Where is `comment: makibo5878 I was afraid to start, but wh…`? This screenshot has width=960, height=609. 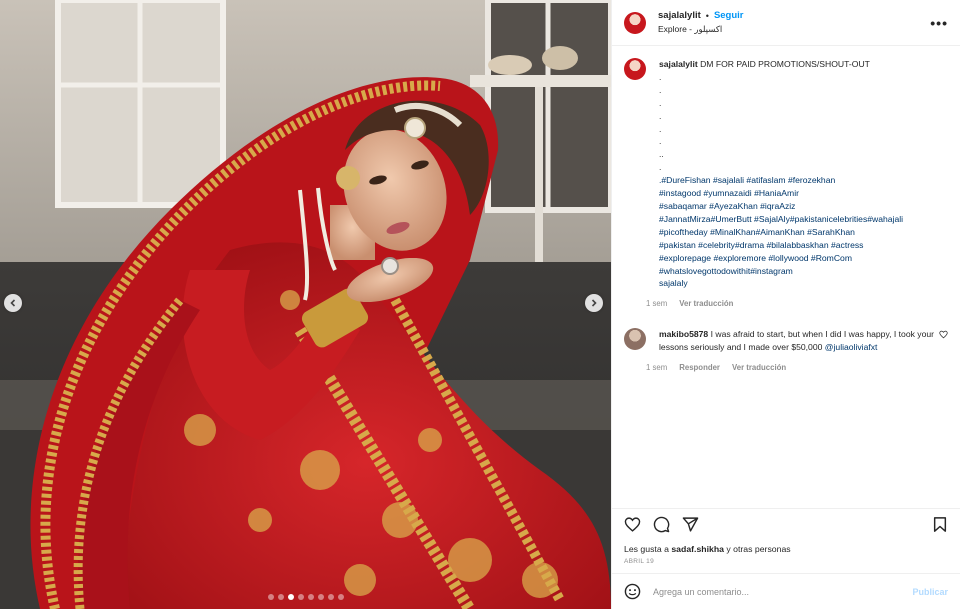 comment: makibo5878 I was afraid to start, but wh… is located at coordinates (786, 350).